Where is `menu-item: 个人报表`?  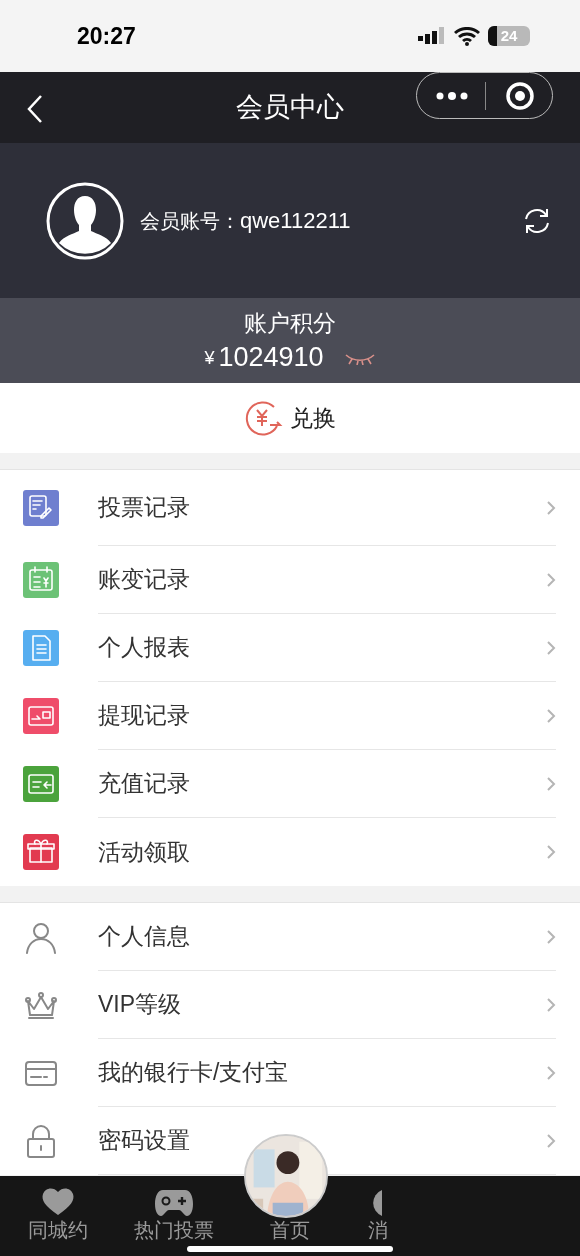
menu-item: 个人报表 is located at coordinates (290, 648).